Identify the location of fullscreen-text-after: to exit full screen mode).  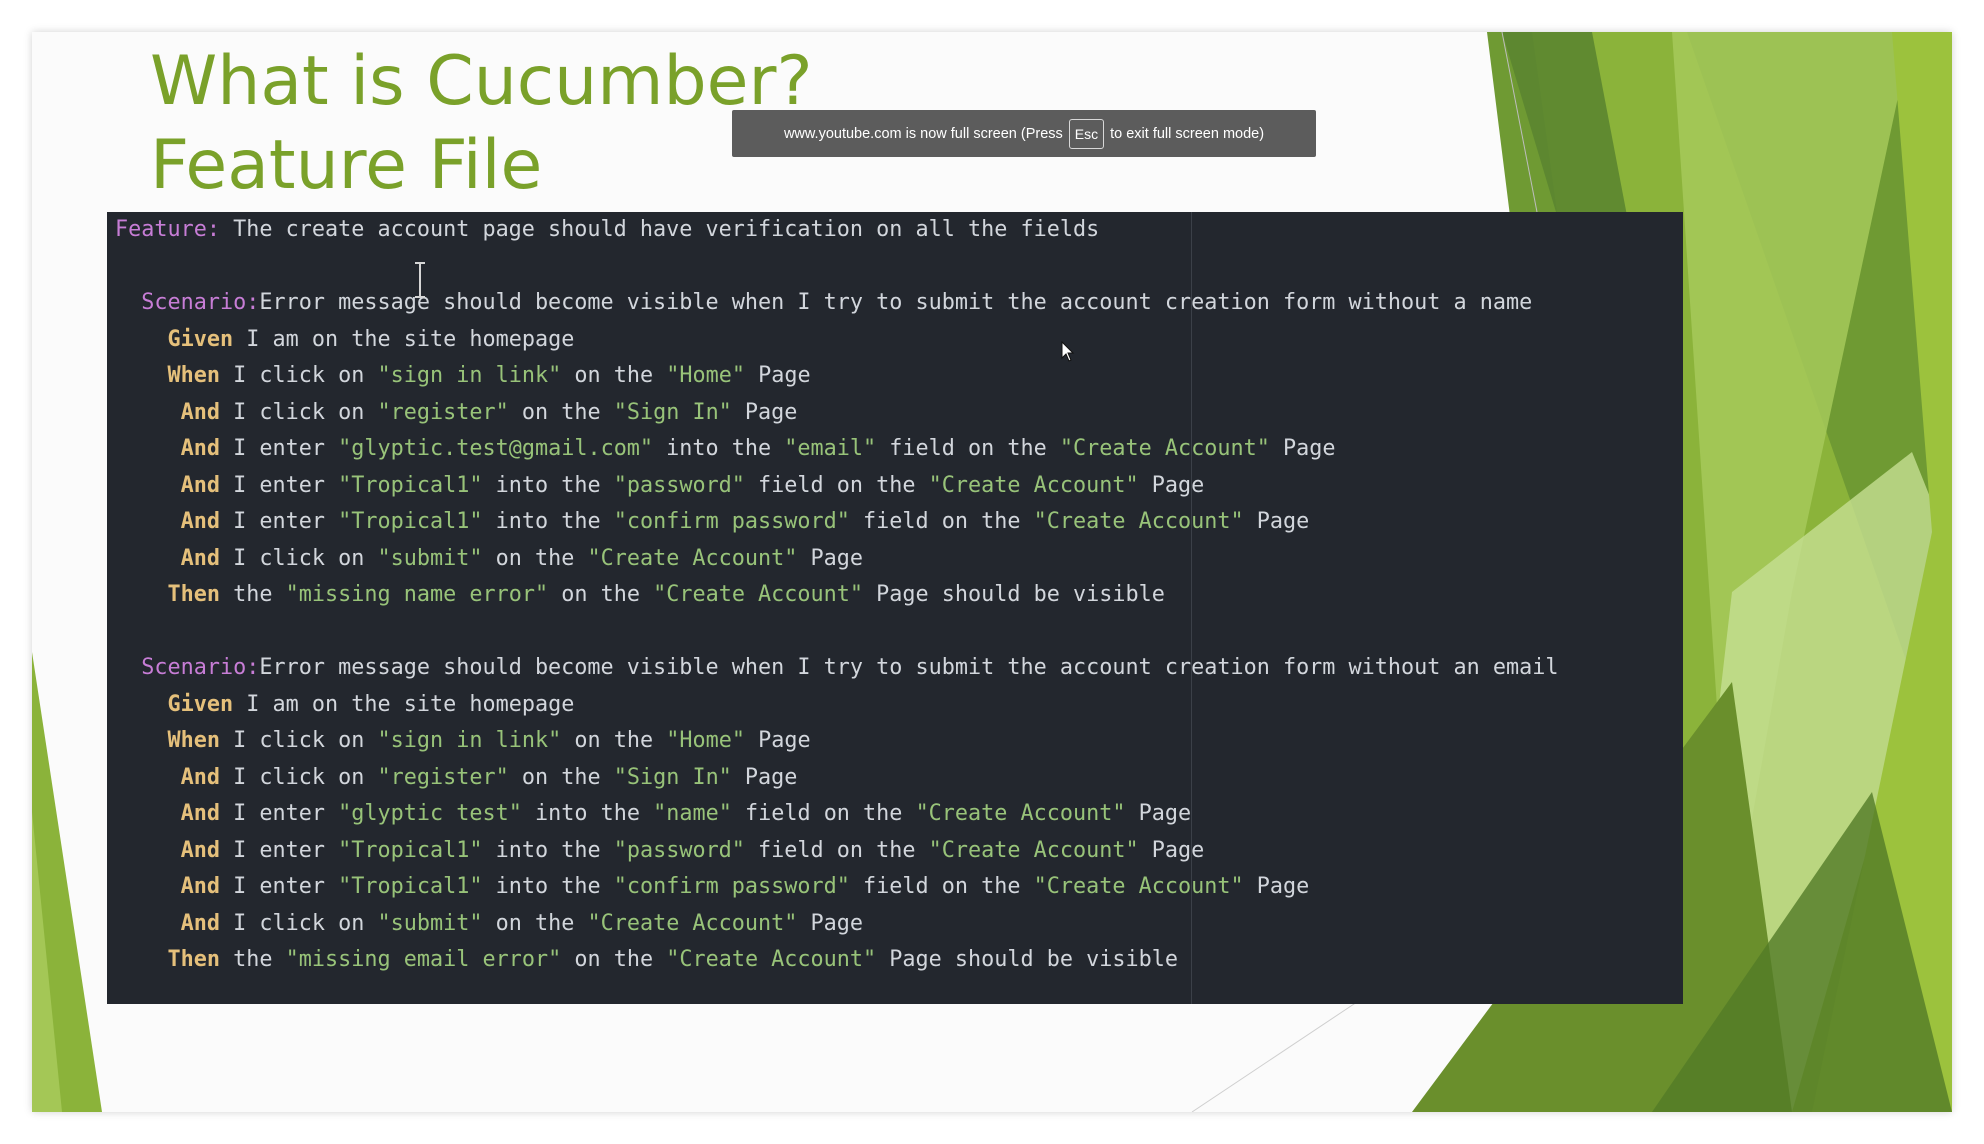
(1187, 133).